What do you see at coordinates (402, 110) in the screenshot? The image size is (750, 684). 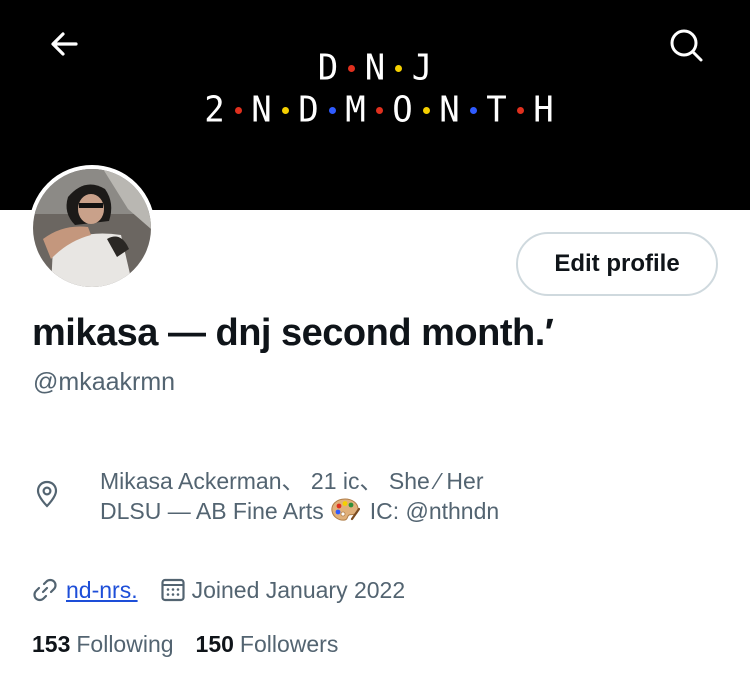 I see `banner-letter: O` at bounding box center [402, 110].